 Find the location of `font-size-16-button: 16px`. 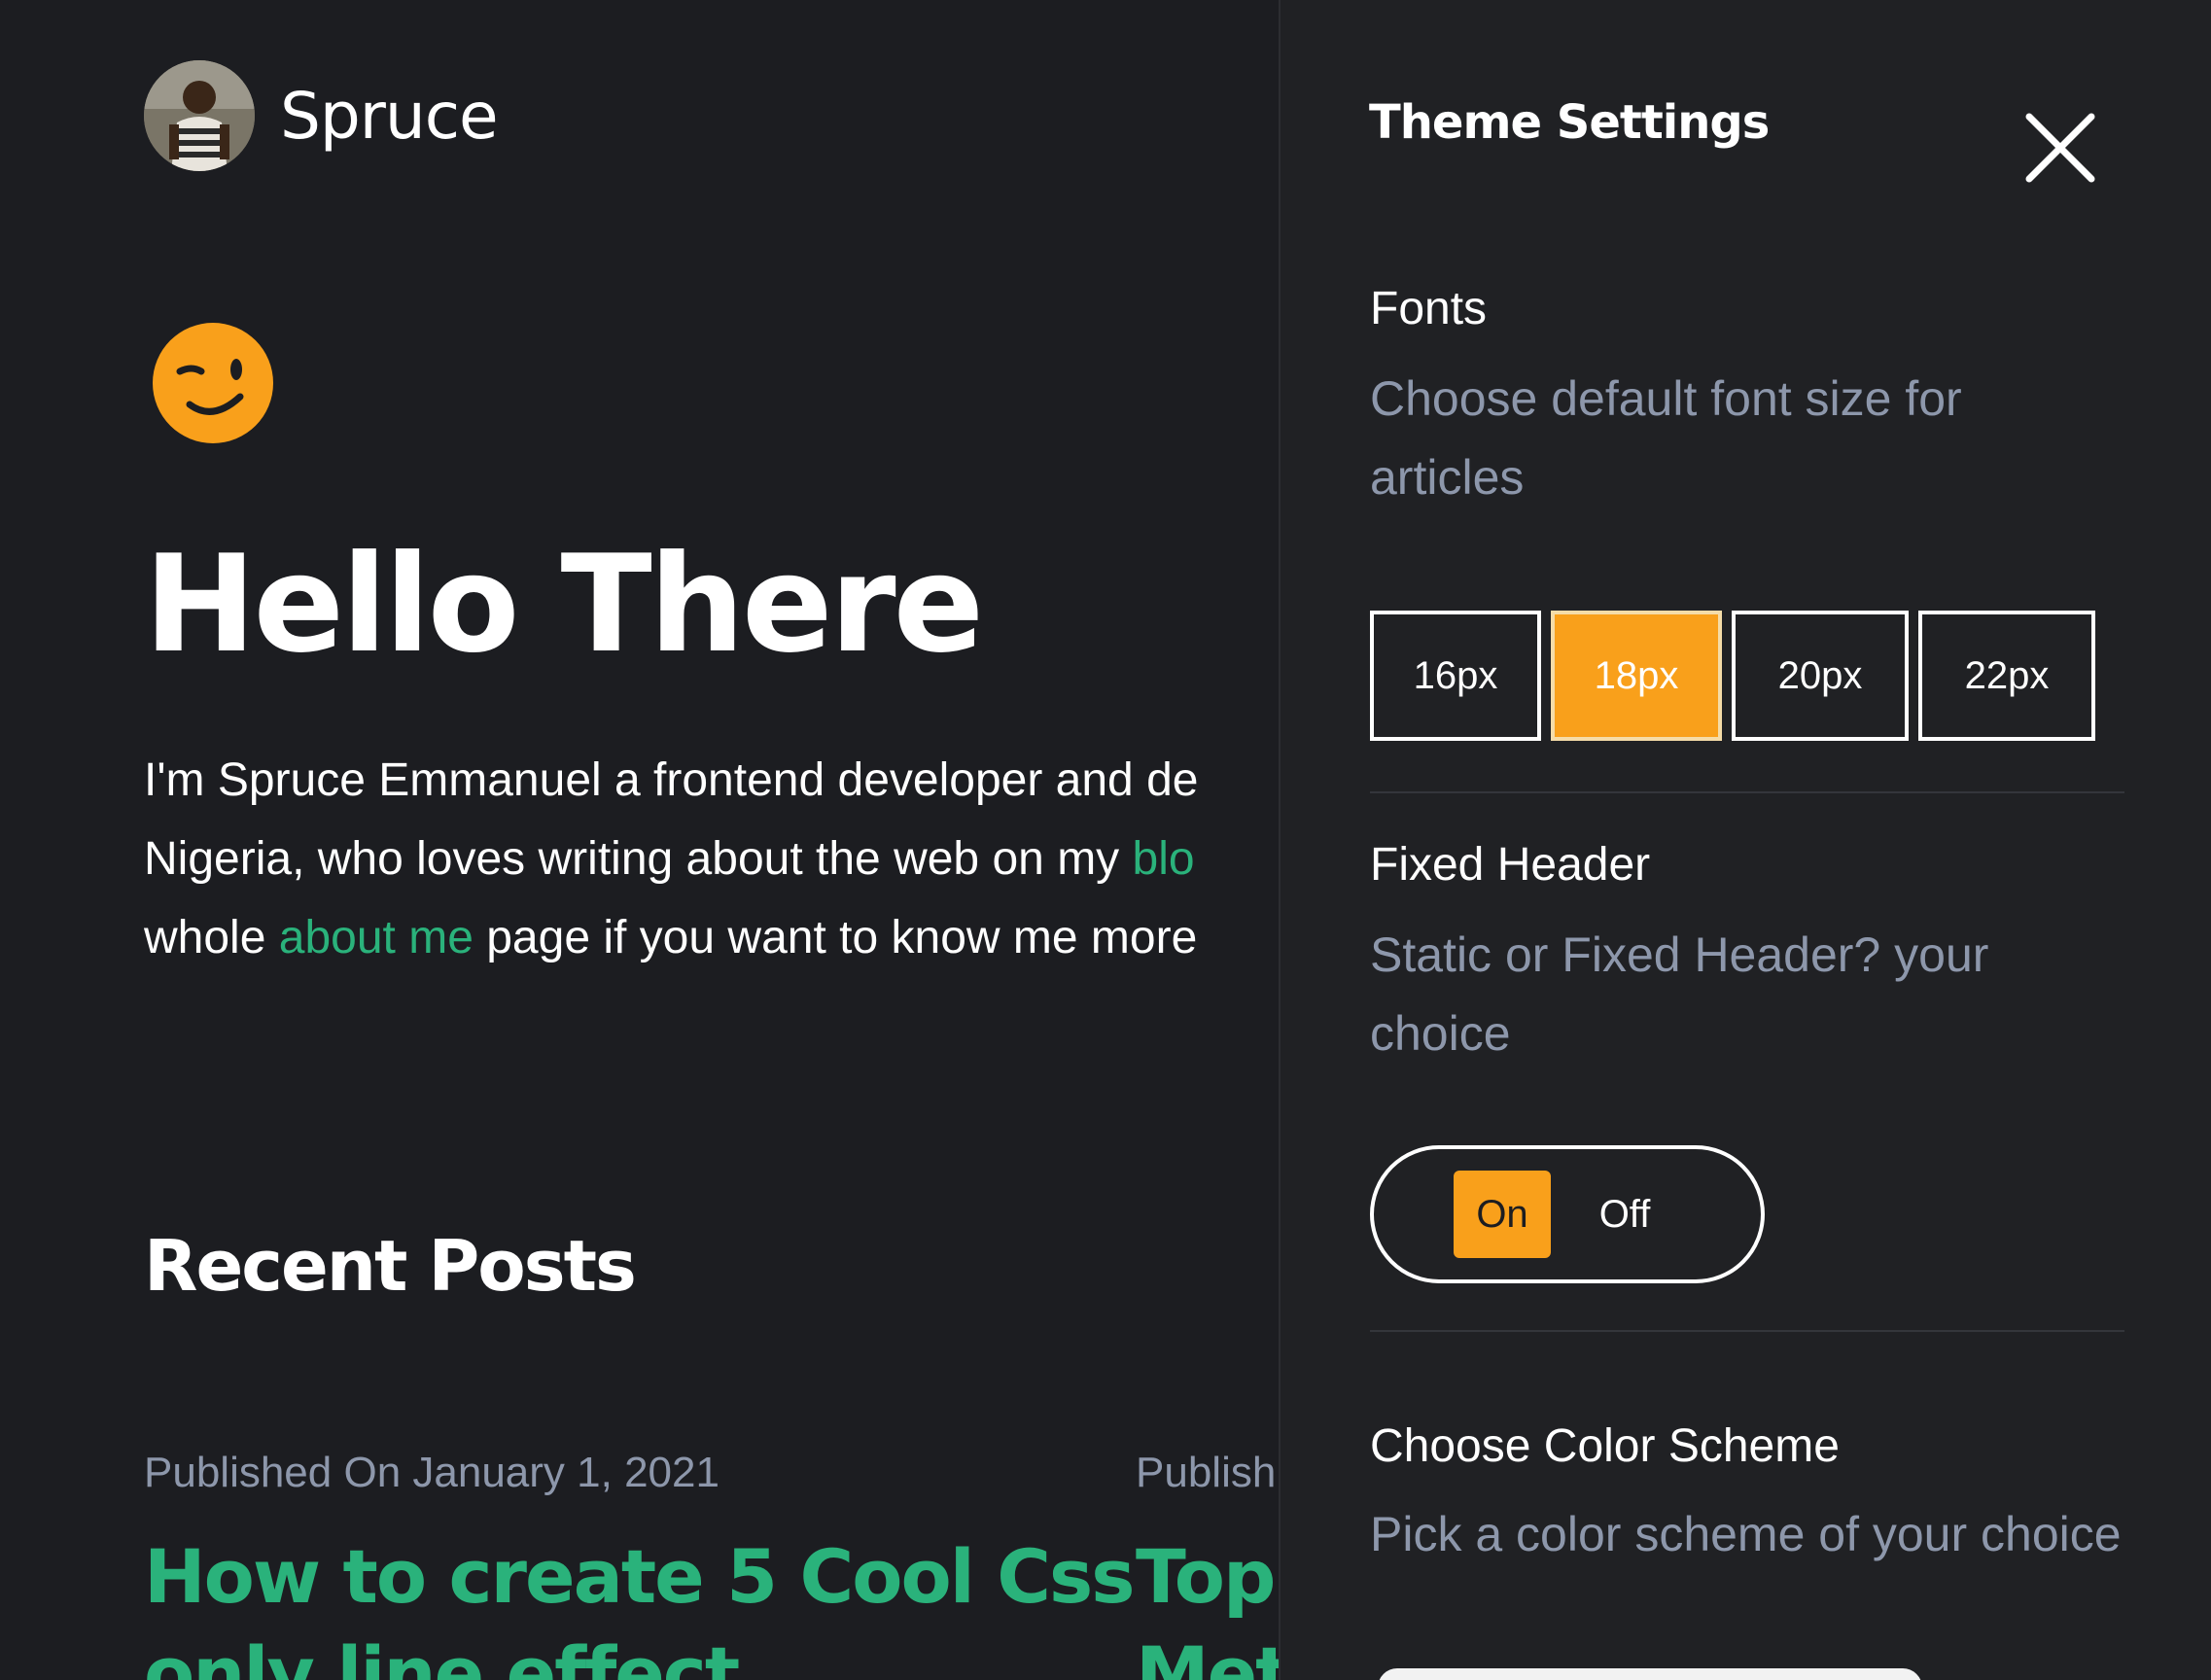

font-size-16-button: 16px is located at coordinates (1455, 676).